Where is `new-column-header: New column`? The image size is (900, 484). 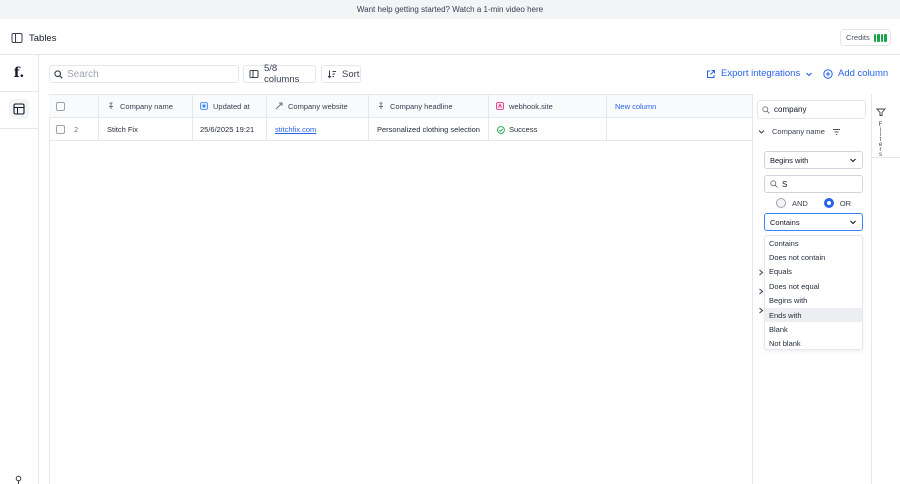 new-column-header: New column is located at coordinates (665, 106).